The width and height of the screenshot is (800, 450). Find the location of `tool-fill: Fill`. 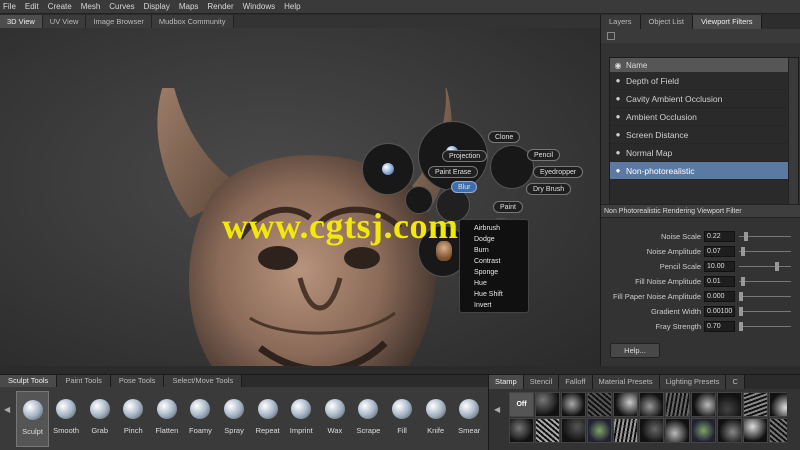

tool-fill: Fill is located at coordinates (402, 419).